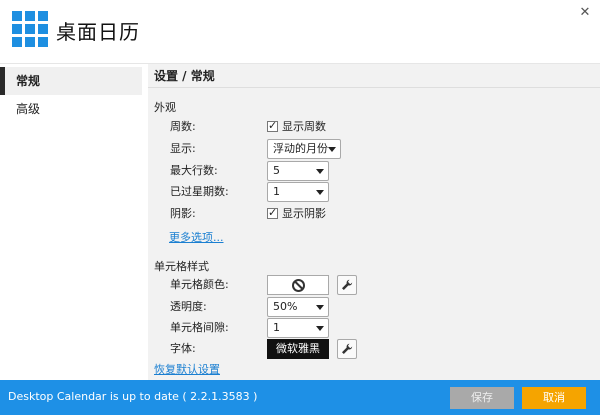  What do you see at coordinates (276, 170) in the screenshot?
I see `max-rows-select-value: 5` at bounding box center [276, 170].